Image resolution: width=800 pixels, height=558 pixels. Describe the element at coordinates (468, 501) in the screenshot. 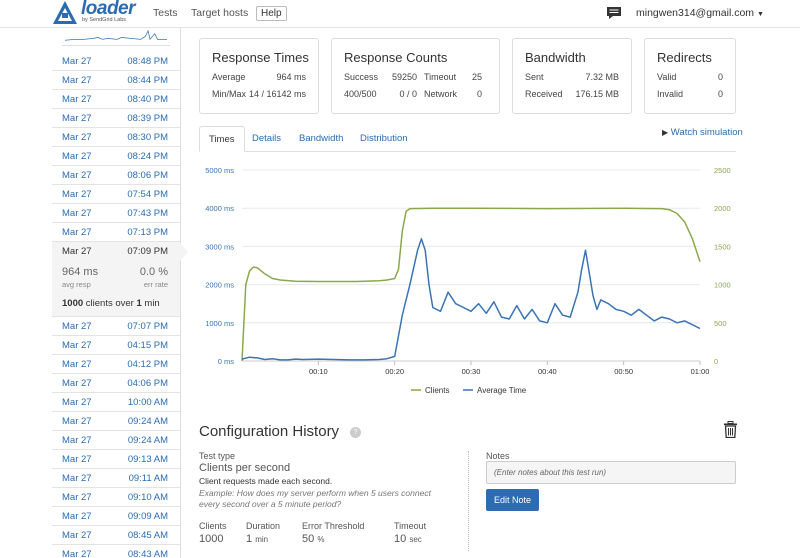

I see `divider` at that location.